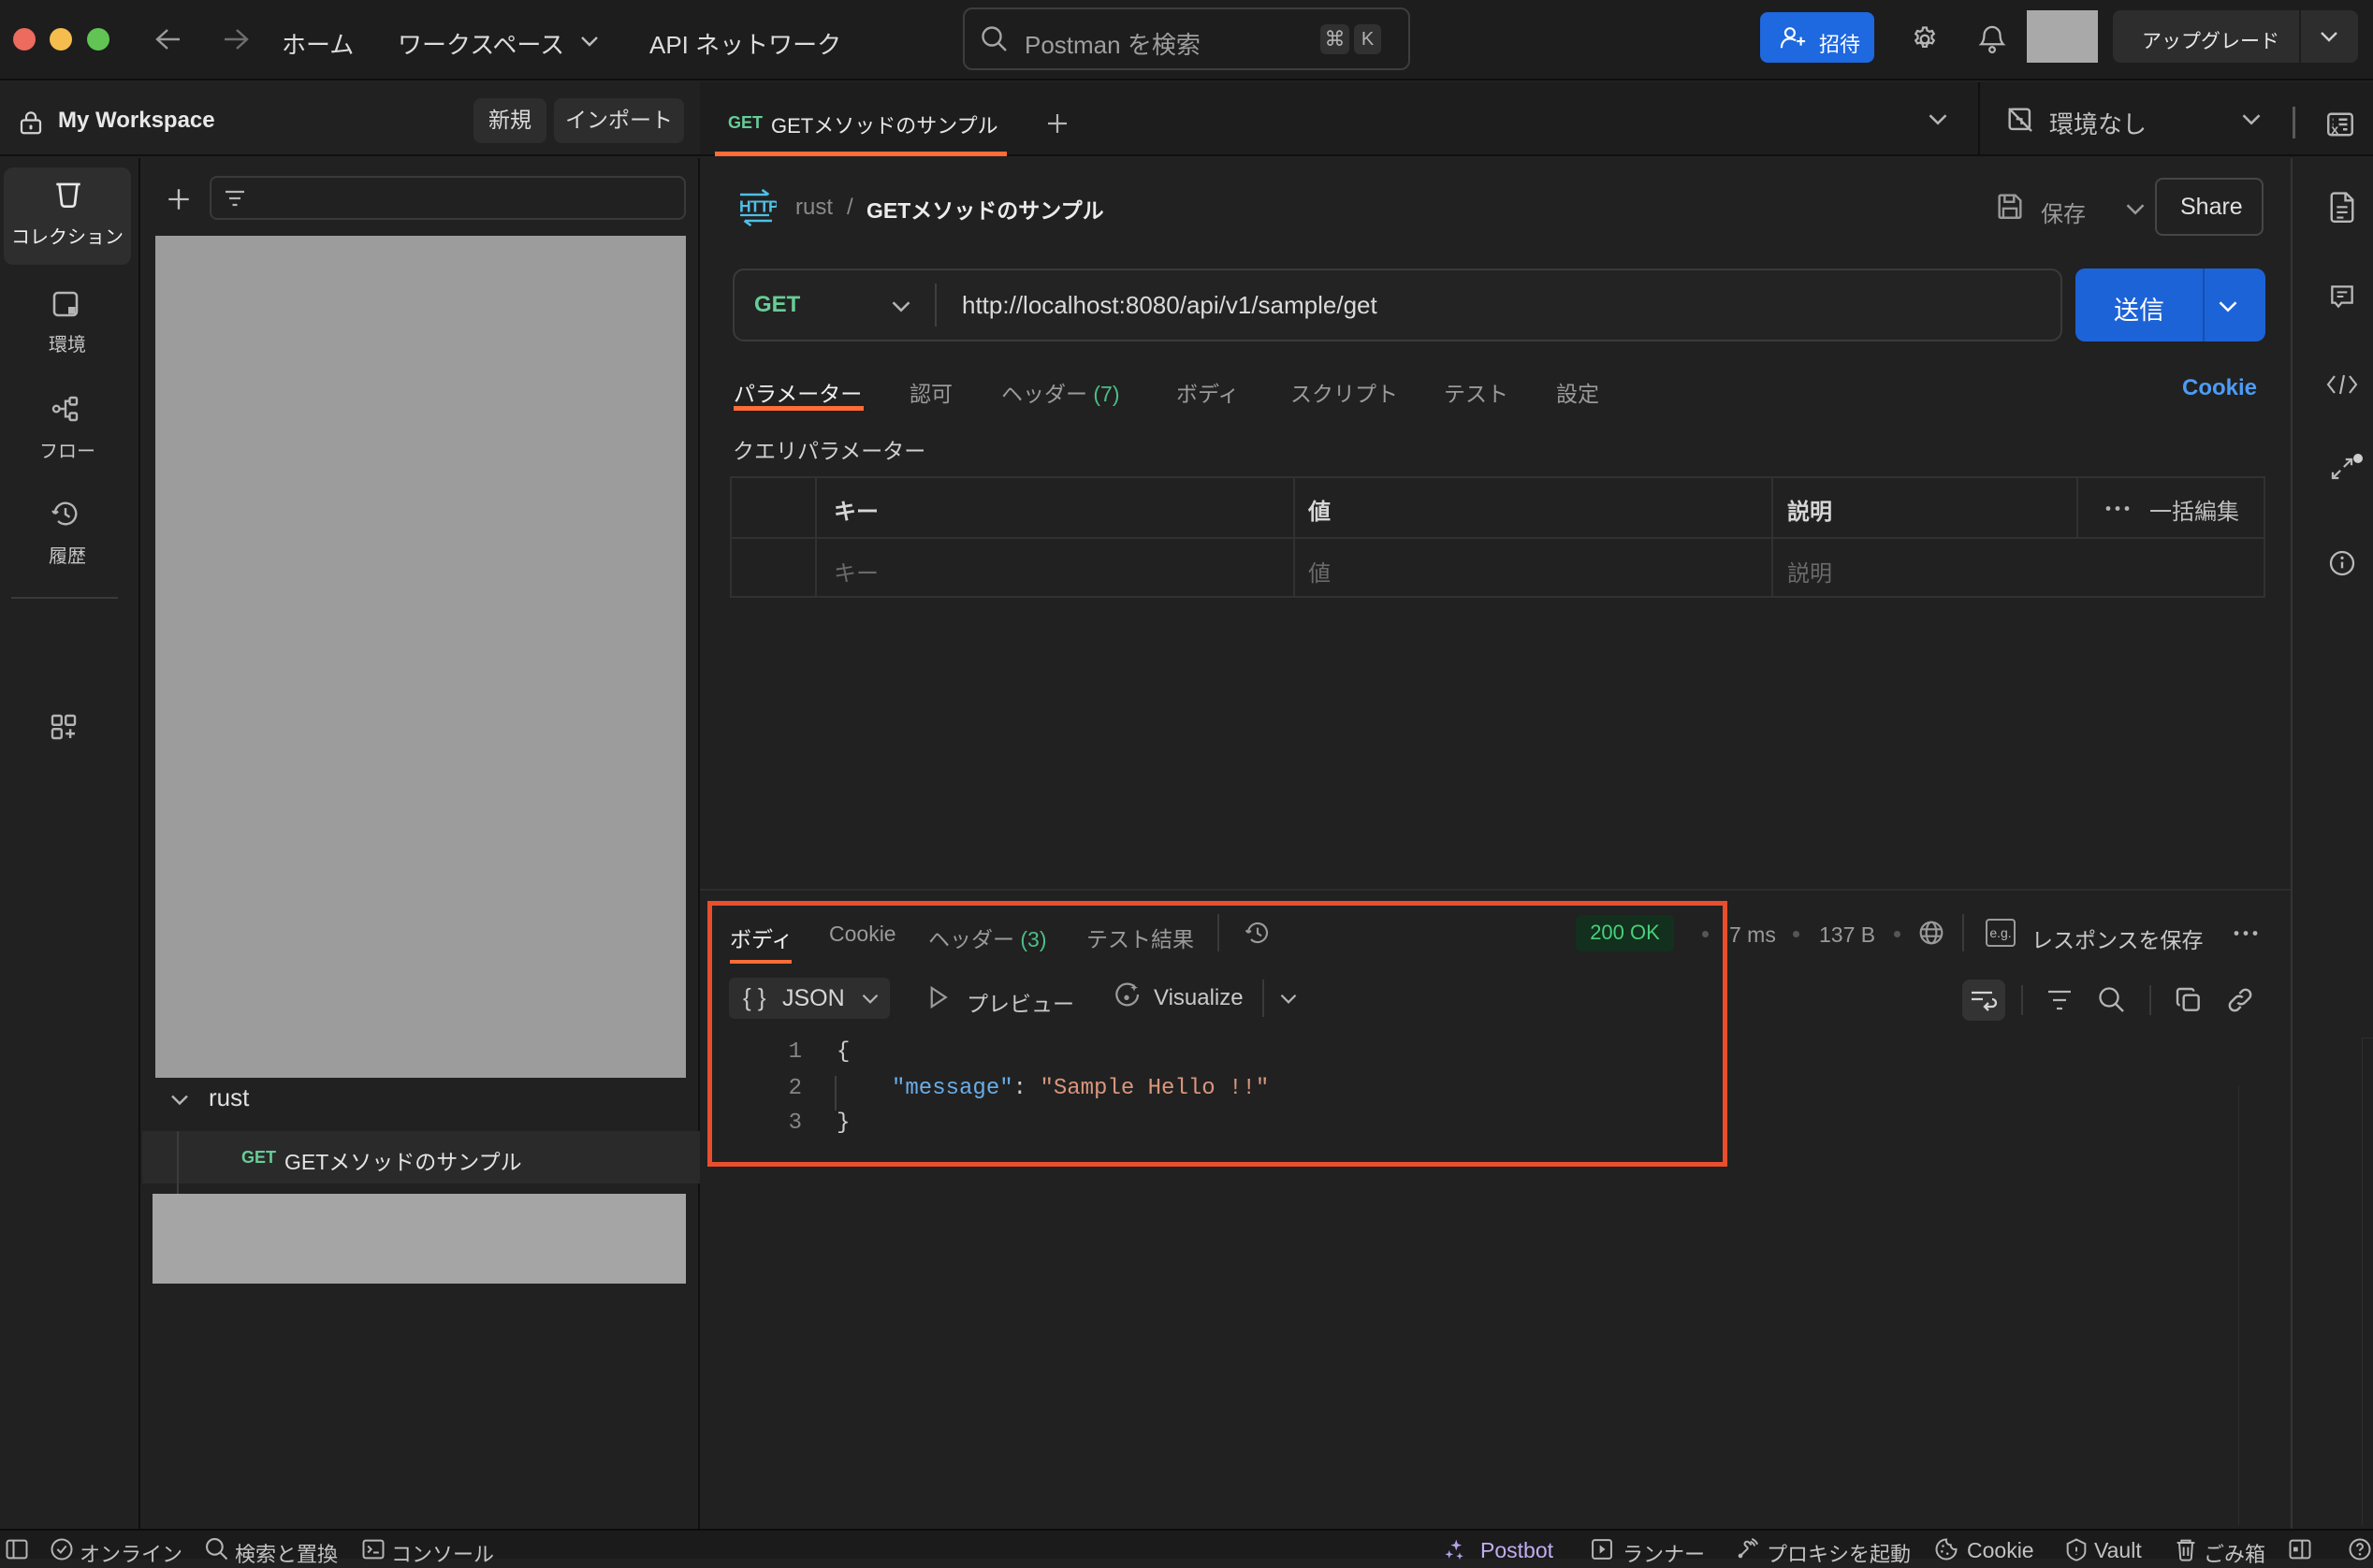 The image size is (2373, 1568). Describe the element at coordinates (2334, 131) in the screenshot. I see `svg-text: x` at that location.